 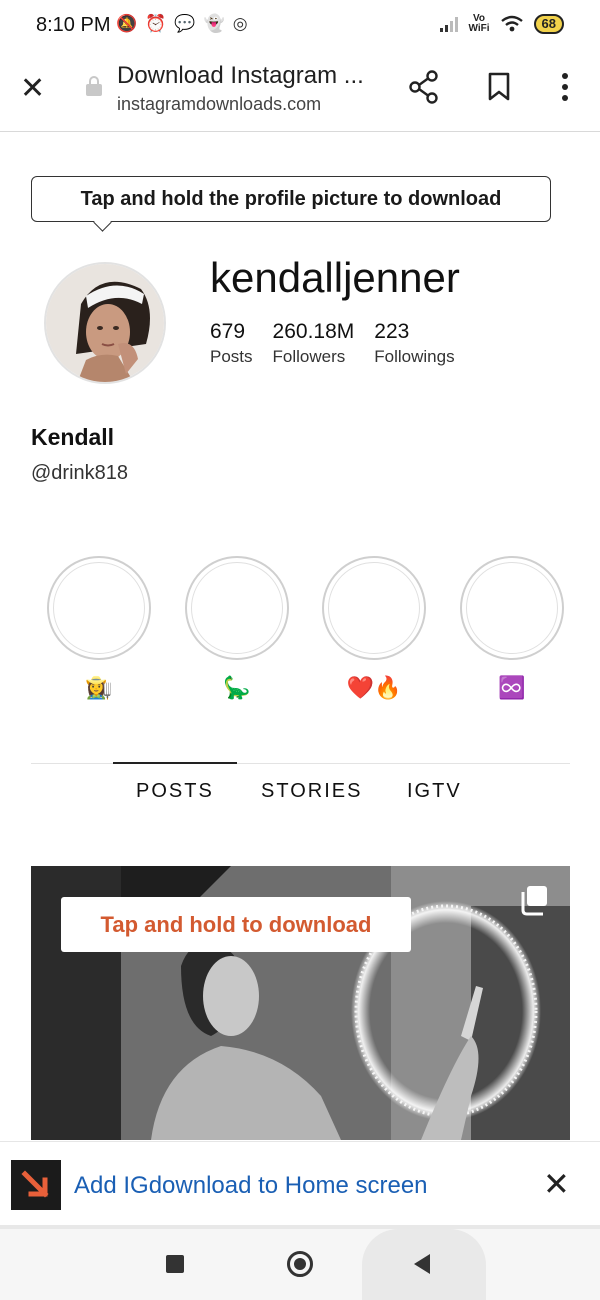 What do you see at coordinates (175, 791) in the screenshot?
I see `tab-posts: POSTS` at bounding box center [175, 791].